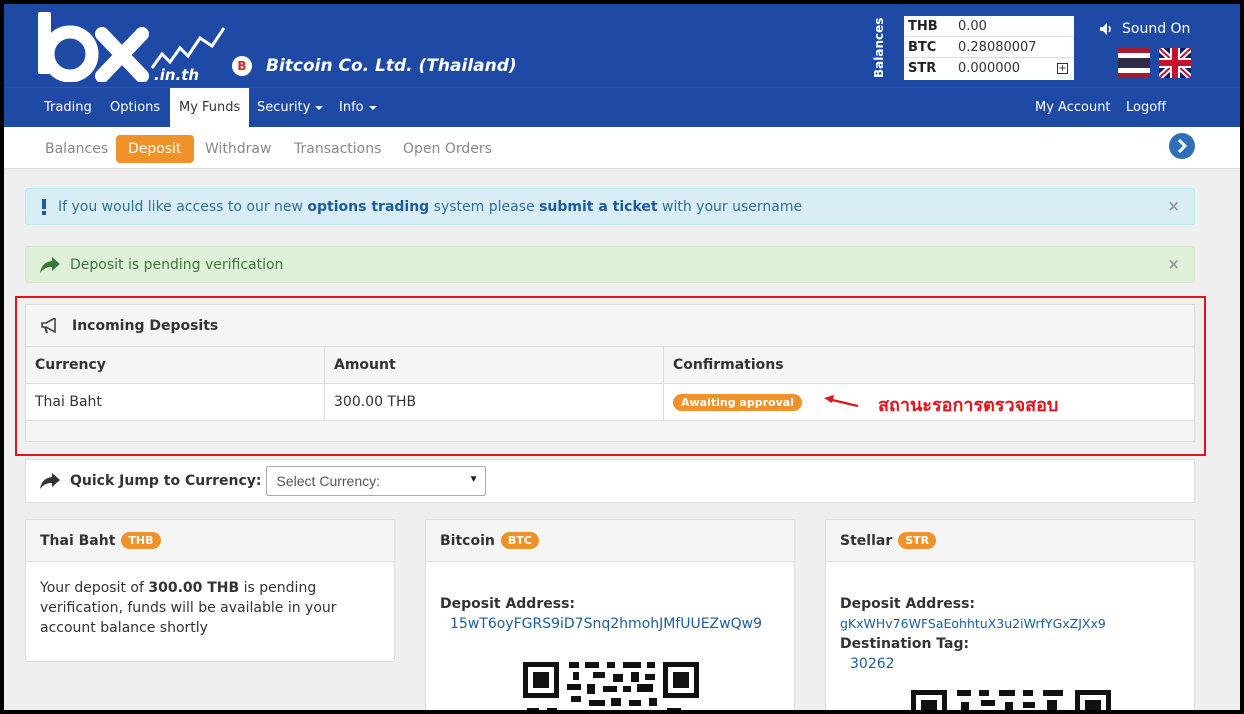 This screenshot has width=1244, height=714. Describe the element at coordinates (1156, 29) in the screenshot. I see `sound-label: Sound On` at that location.